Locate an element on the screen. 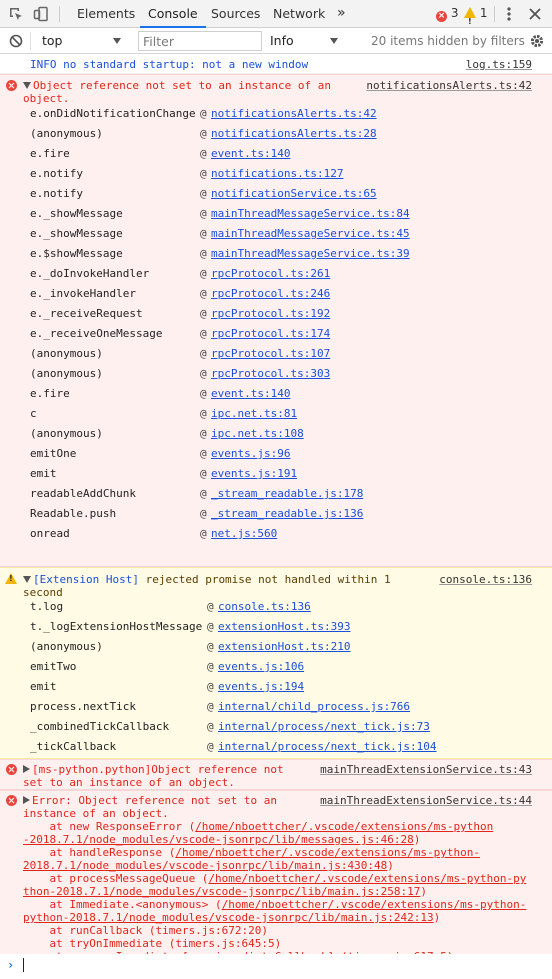 The height and width of the screenshot is (979, 552). tab-elements: Elements is located at coordinates (106, 14).